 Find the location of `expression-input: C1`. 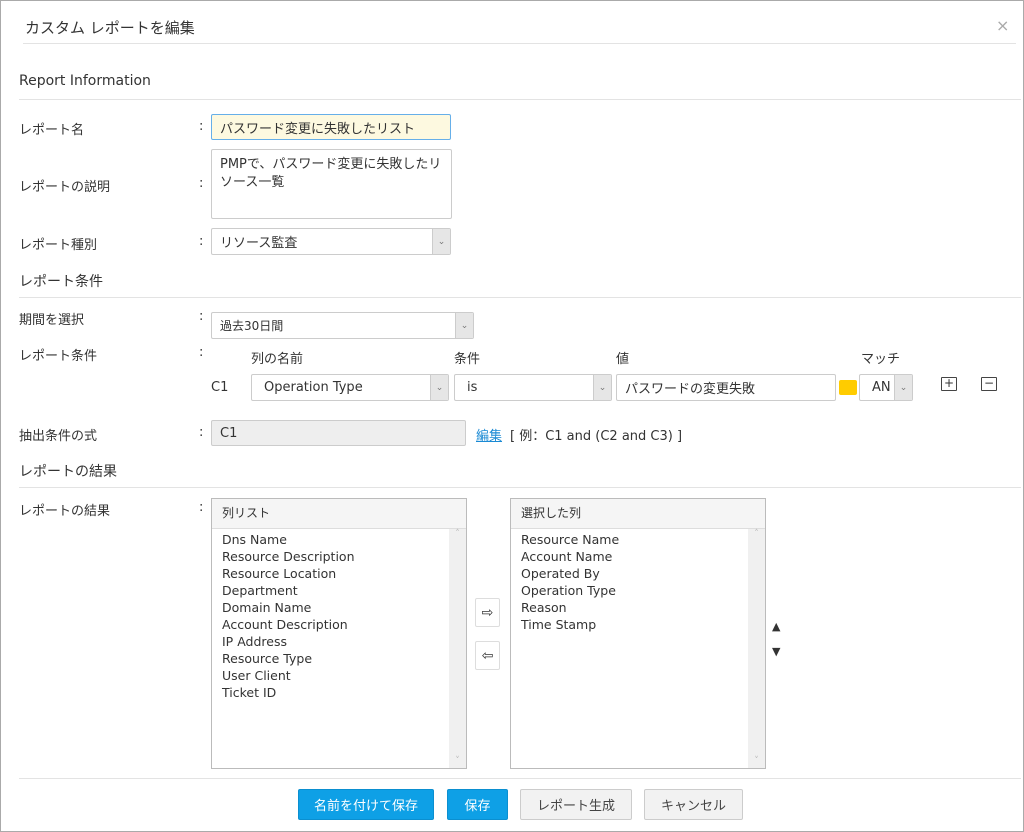

expression-input: C1 is located at coordinates (338, 433).